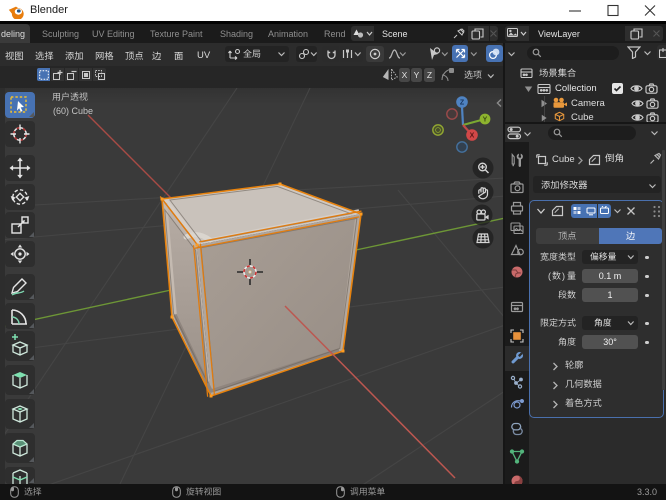 The image size is (666, 500). Describe the element at coordinates (462, 102) in the screenshot. I see `svg-text: Z` at that location.